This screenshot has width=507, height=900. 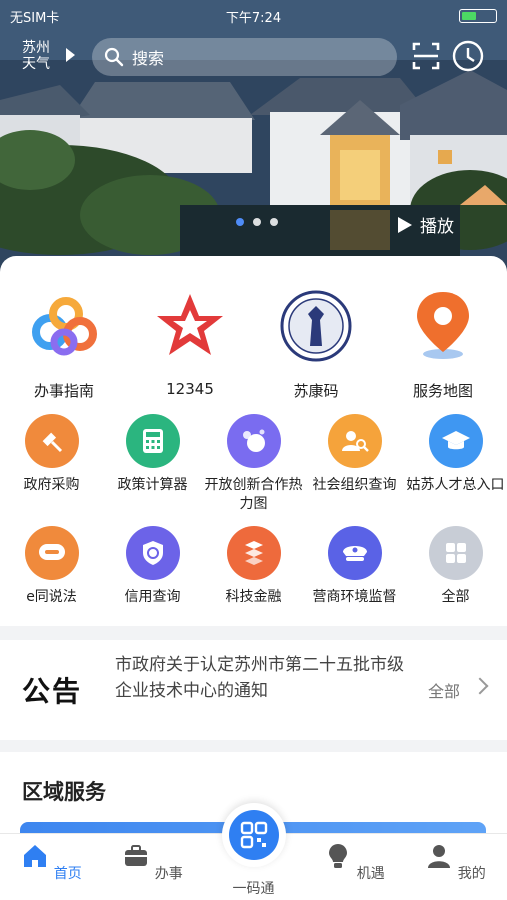 What do you see at coordinates (253, 553) in the screenshot?
I see `finance-icon` at bounding box center [253, 553].